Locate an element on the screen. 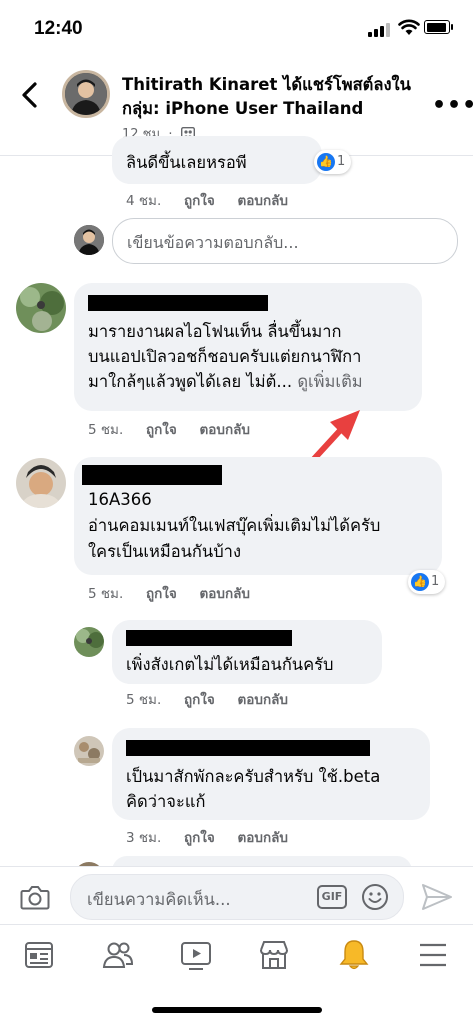  battery-icon is located at coordinates (438, 27).